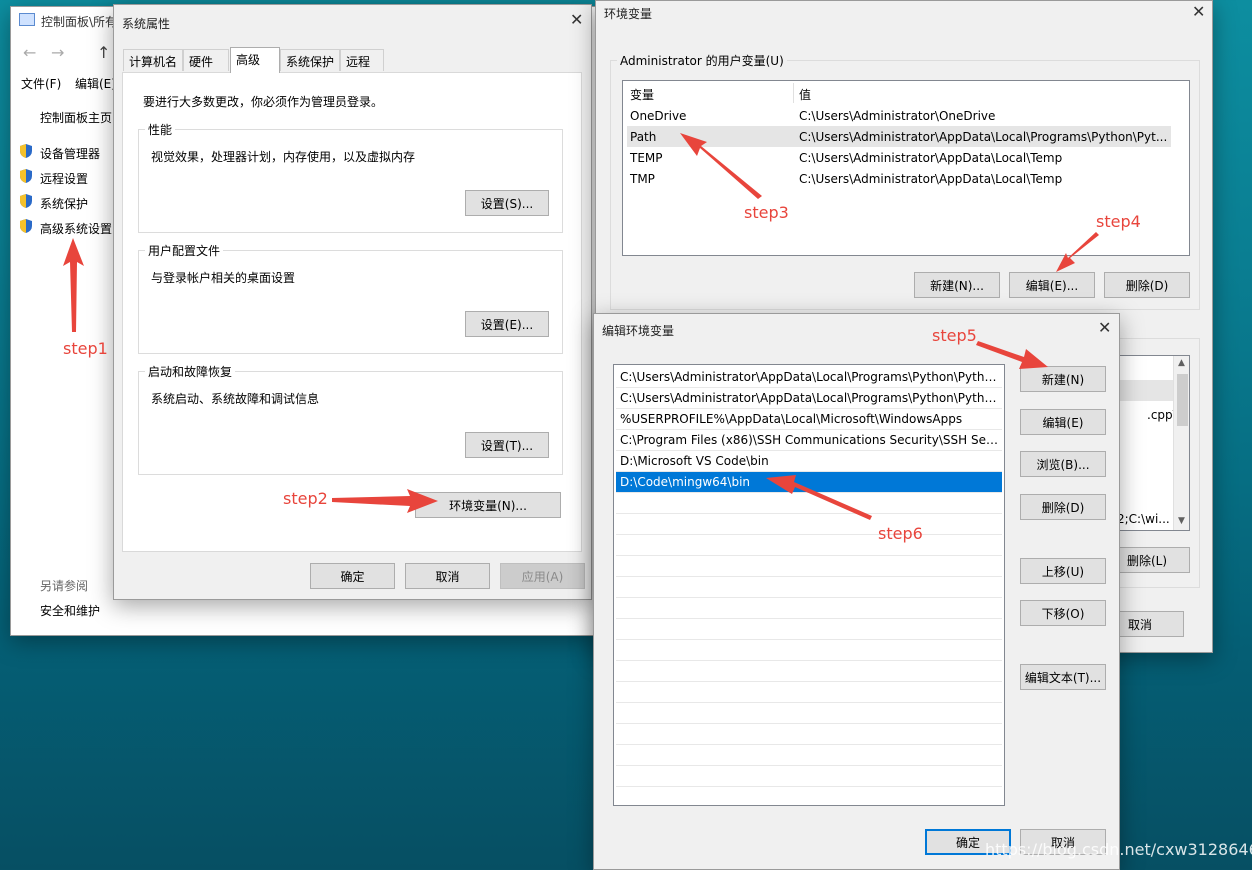 Image resolution: width=1252 pixels, height=870 pixels. Describe the element at coordinates (628, 14) in the screenshot. I see `environment-variables-title: 环境变量` at that location.